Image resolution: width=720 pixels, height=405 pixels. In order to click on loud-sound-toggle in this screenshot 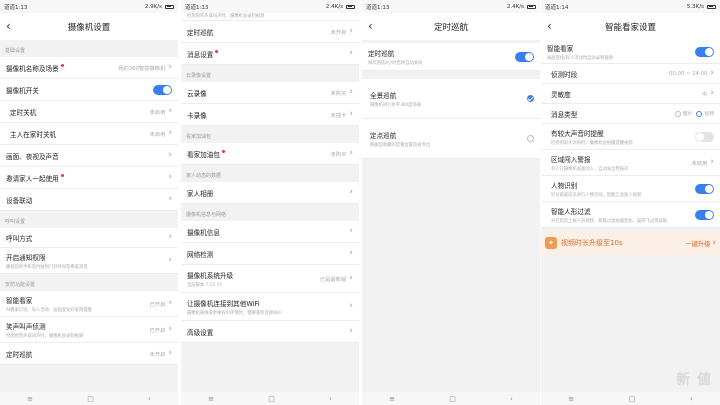, I will do `click(704, 136)`.